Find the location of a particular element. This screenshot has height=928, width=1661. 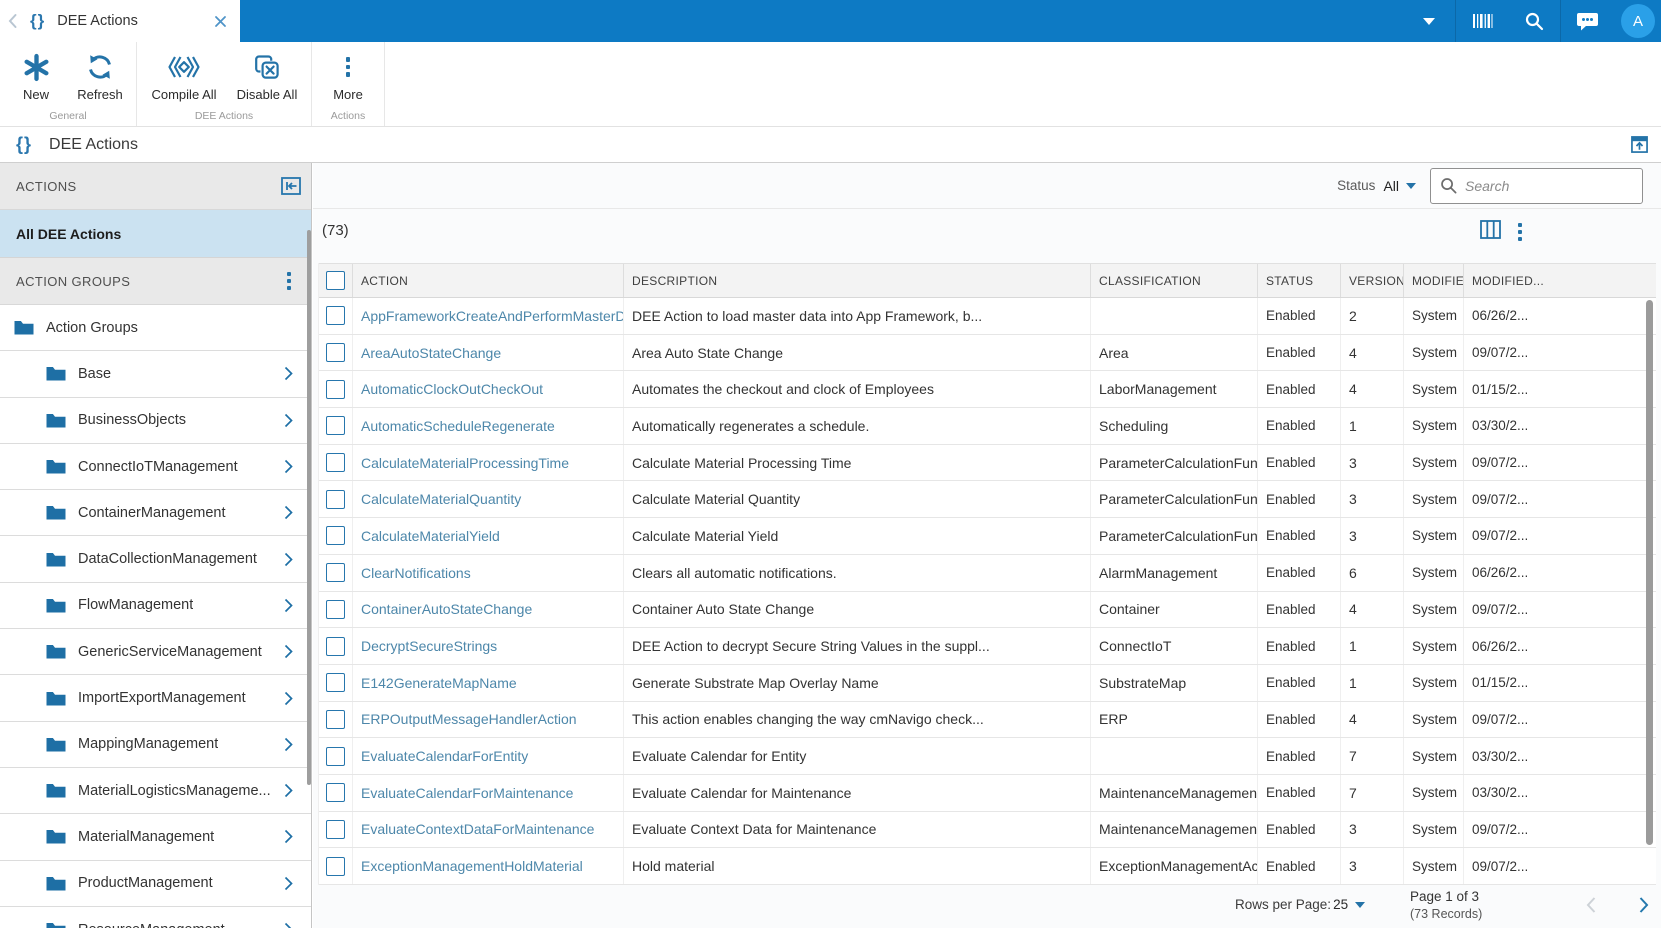

sidebar-group-item: ContainerManagement is located at coordinates (155, 513).